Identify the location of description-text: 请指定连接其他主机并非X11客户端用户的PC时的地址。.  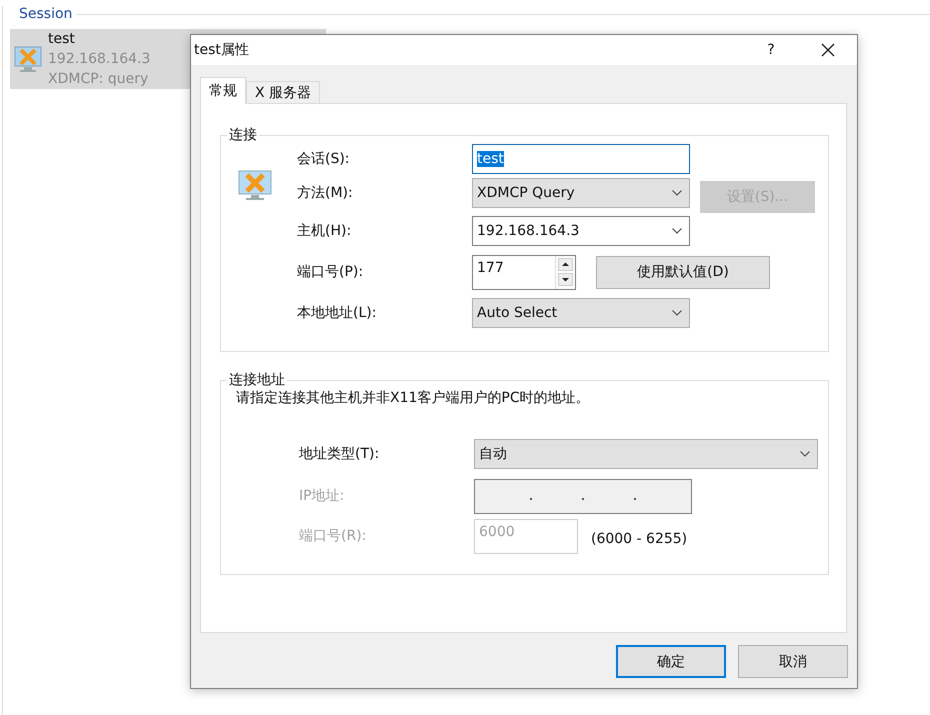
(413, 398).